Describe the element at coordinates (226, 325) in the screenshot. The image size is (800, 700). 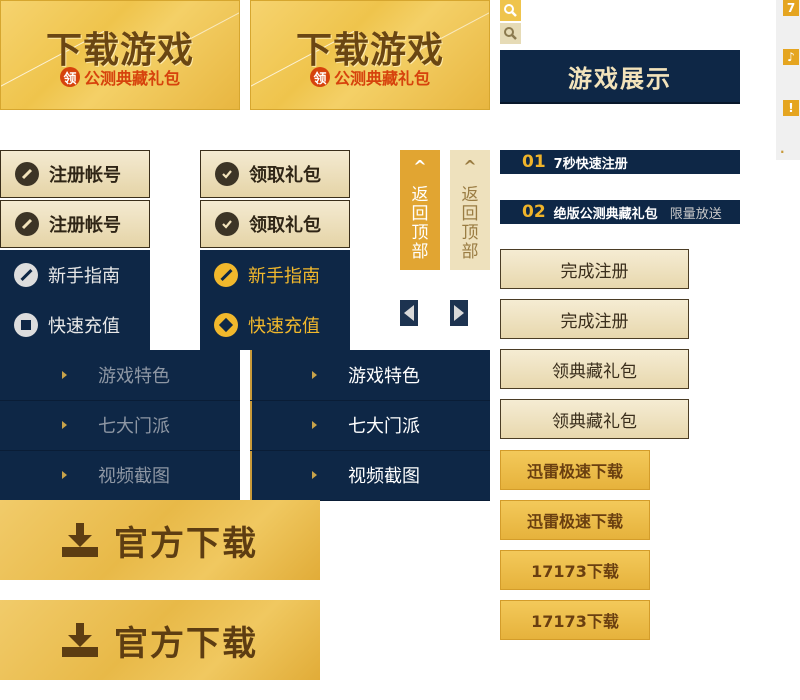
I see `diamond-icon` at that location.